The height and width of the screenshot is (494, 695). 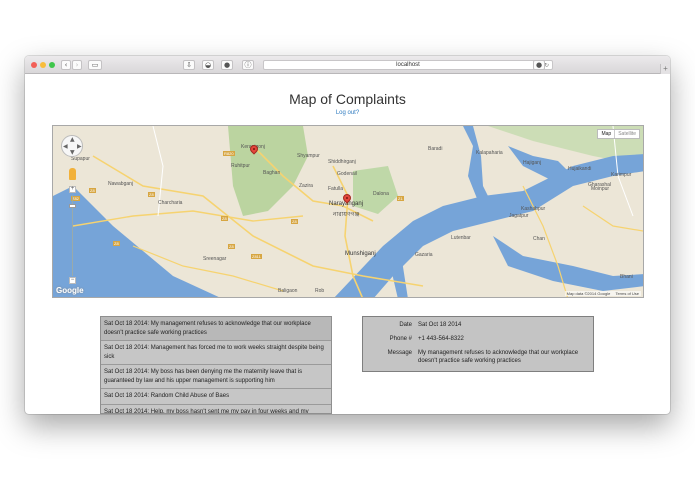 I want to click on info-icon: ⓘ, so click(x=248, y=65).